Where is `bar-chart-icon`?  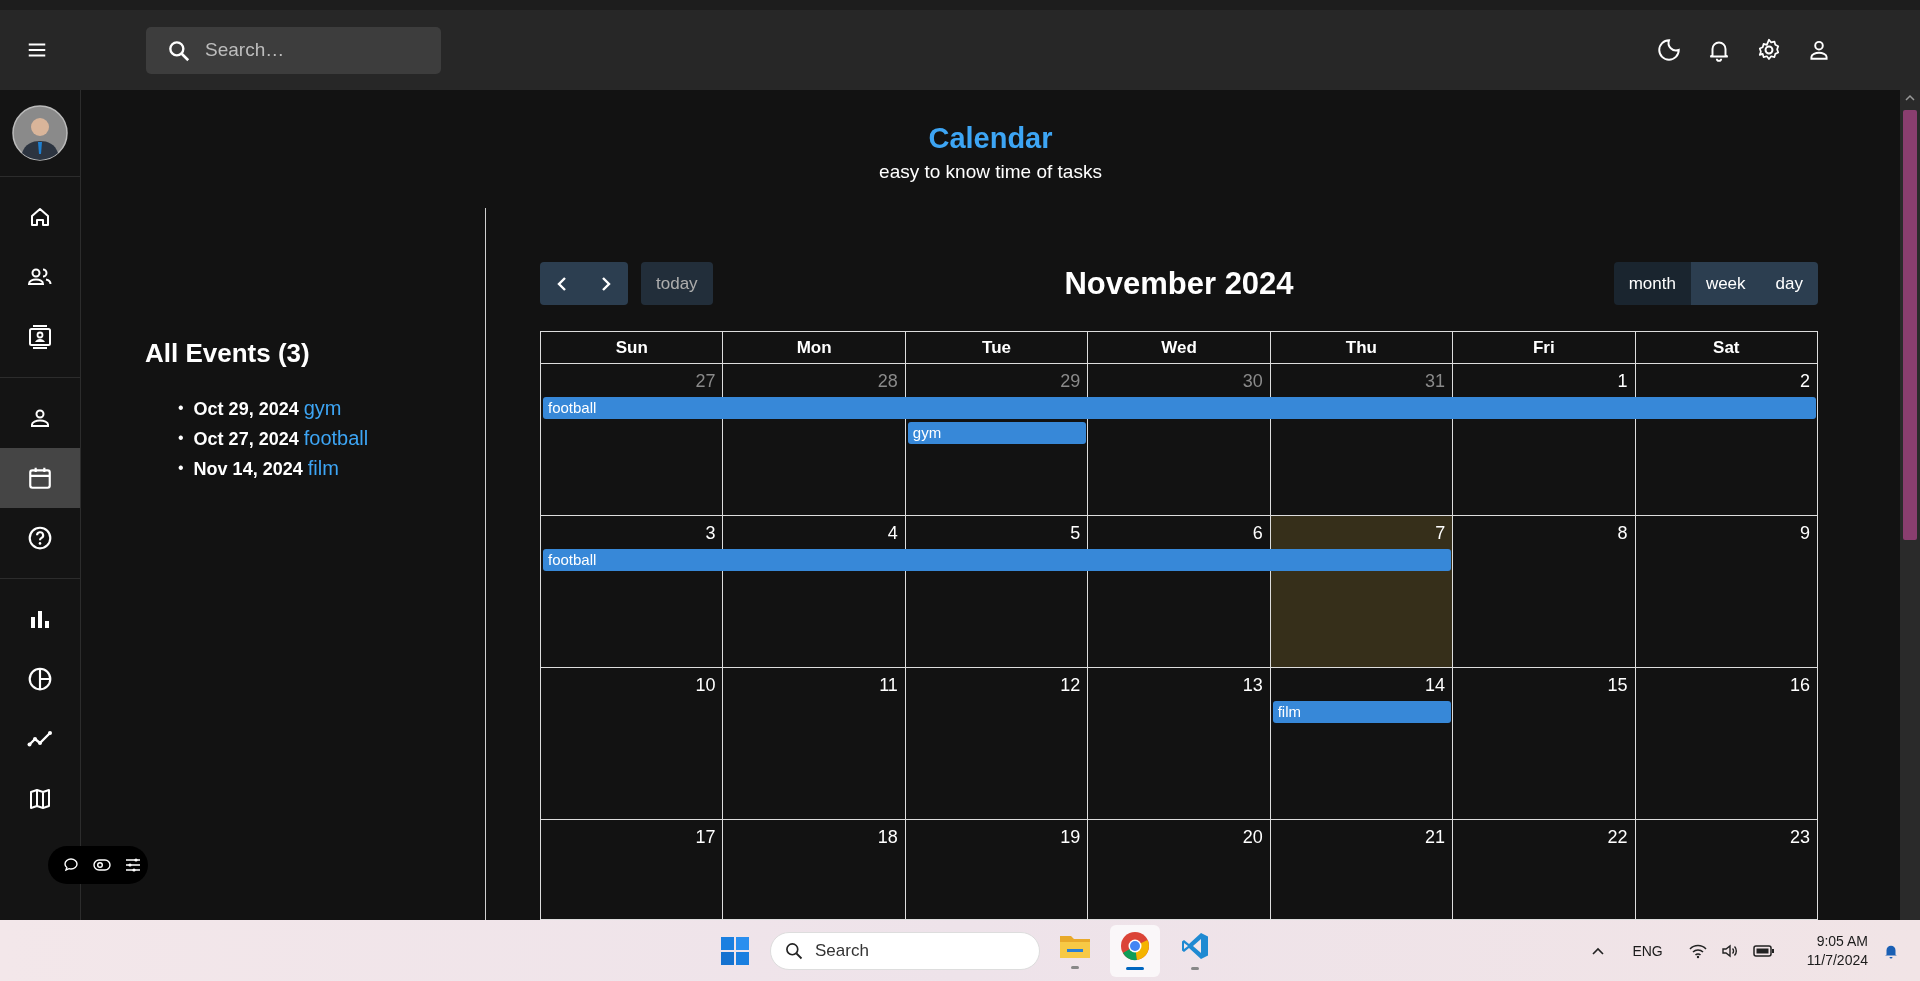
bar-chart-icon is located at coordinates (40, 619).